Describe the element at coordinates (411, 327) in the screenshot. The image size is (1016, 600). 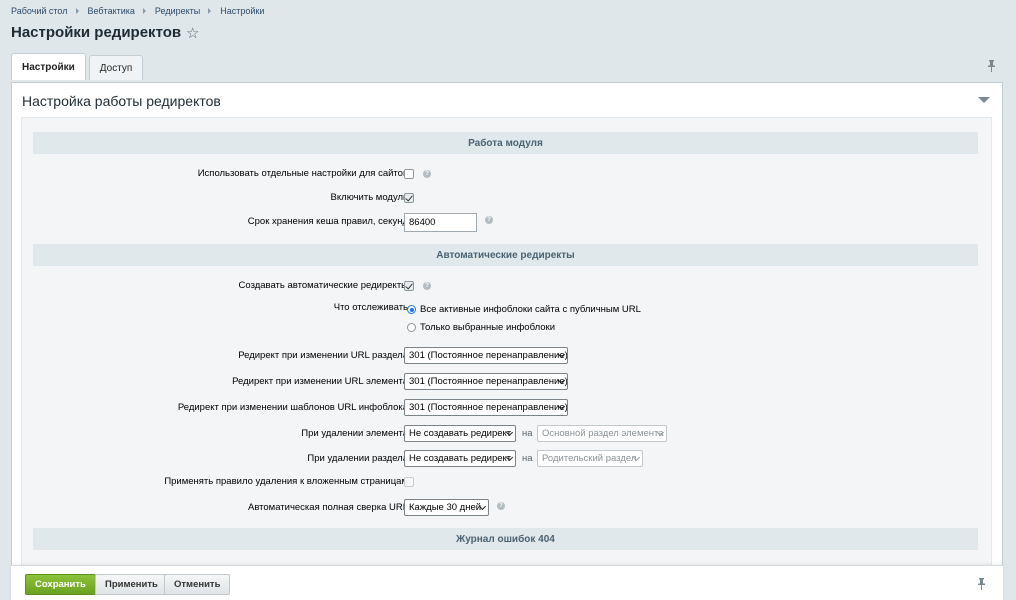
I see `track-selected-radio` at that location.